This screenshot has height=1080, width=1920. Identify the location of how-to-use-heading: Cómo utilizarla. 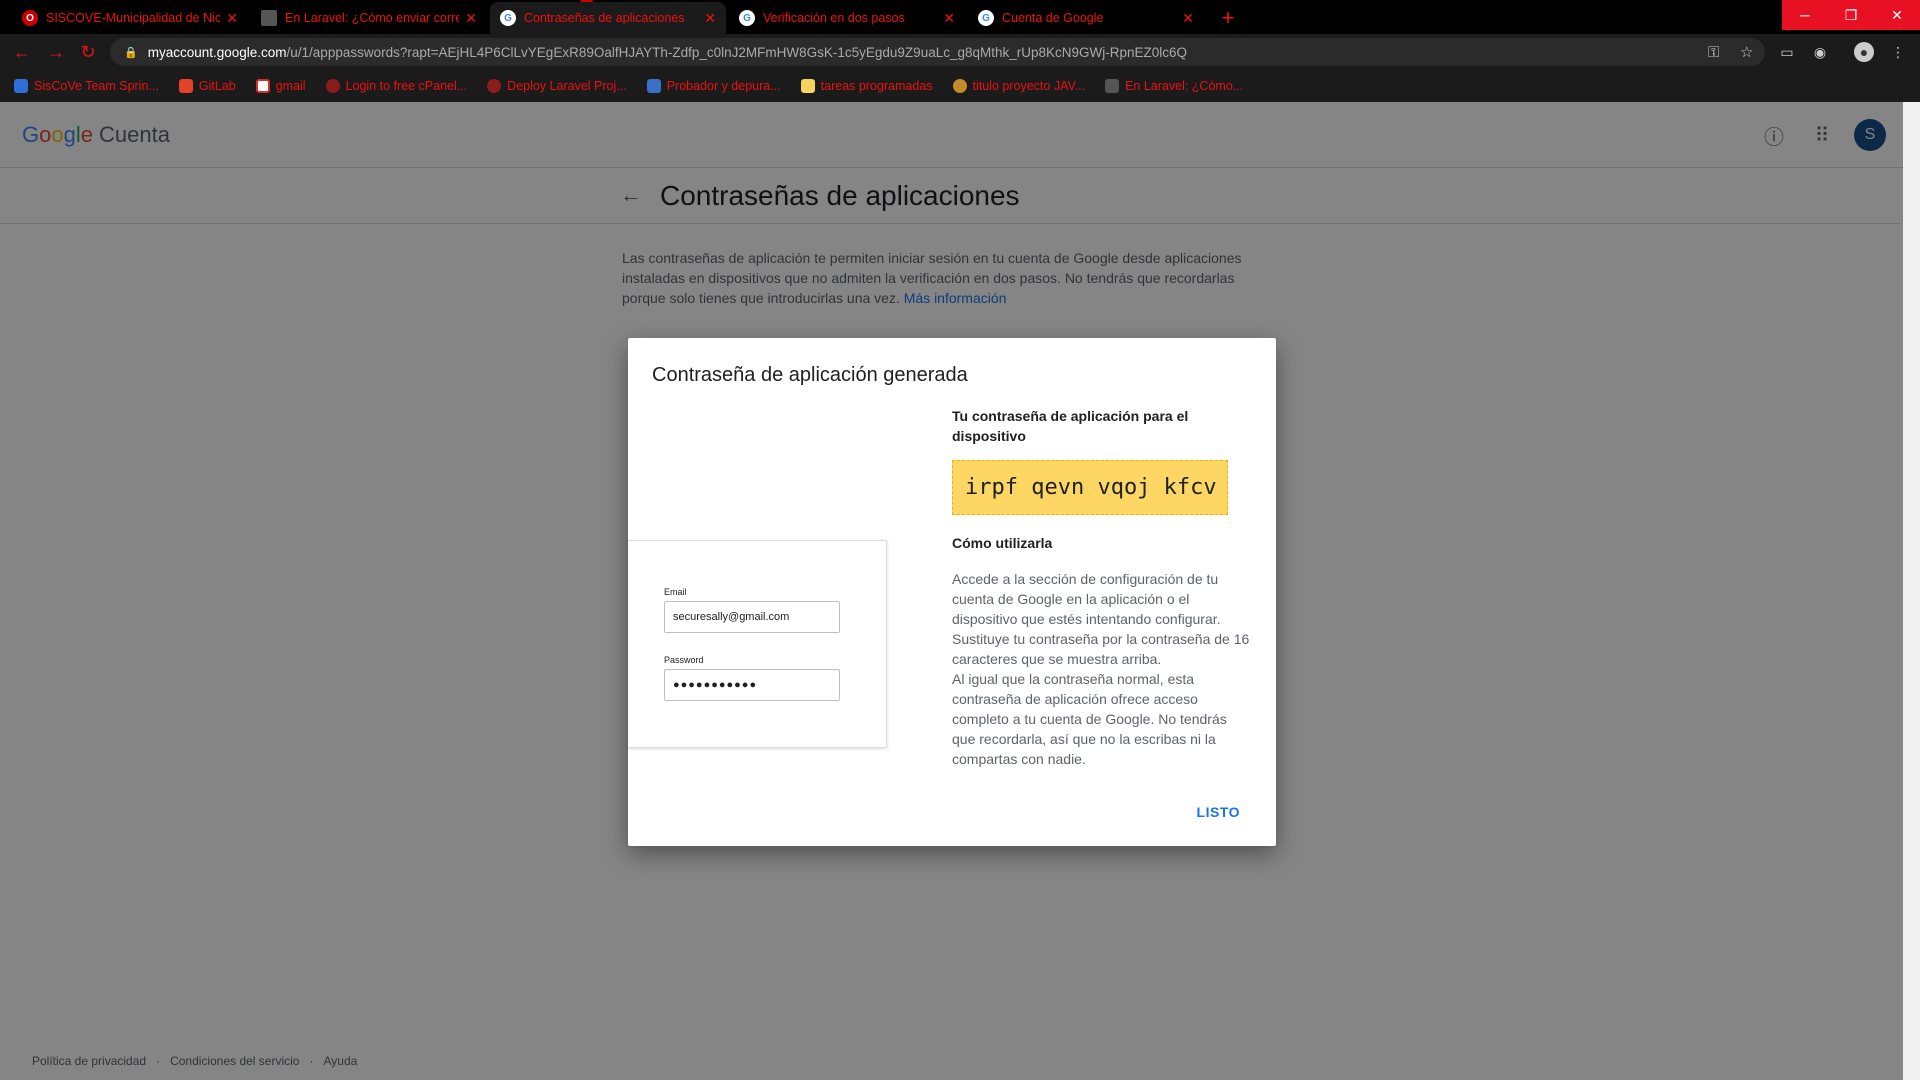
(1002, 543).